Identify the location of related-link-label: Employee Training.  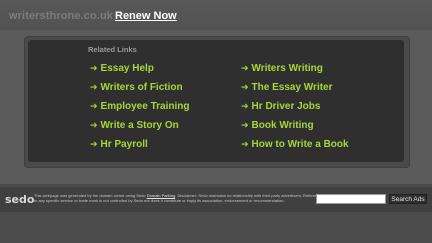
(145, 106).